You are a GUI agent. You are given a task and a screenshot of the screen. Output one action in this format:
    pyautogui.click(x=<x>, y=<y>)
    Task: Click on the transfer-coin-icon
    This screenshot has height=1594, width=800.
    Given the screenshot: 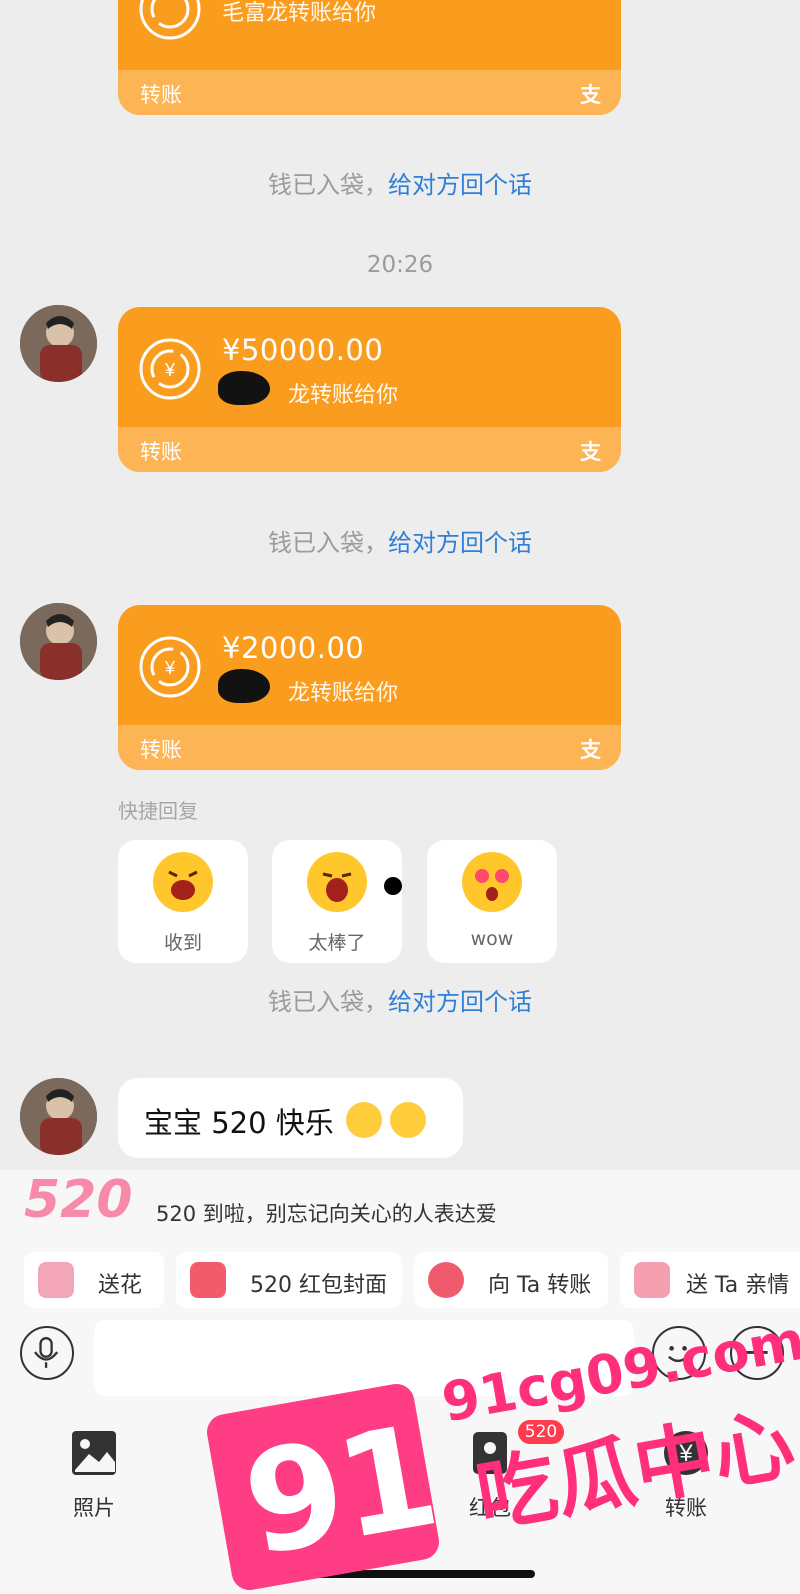 What is the action you would take?
    pyautogui.click(x=170, y=20)
    